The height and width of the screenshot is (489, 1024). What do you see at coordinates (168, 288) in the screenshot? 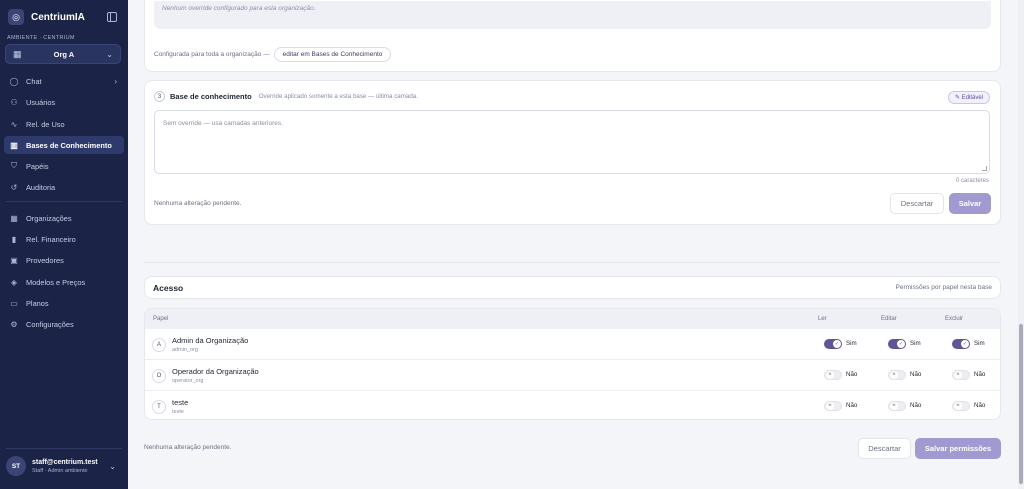
I see `access-title: Acesso` at bounding box center [168, 288].